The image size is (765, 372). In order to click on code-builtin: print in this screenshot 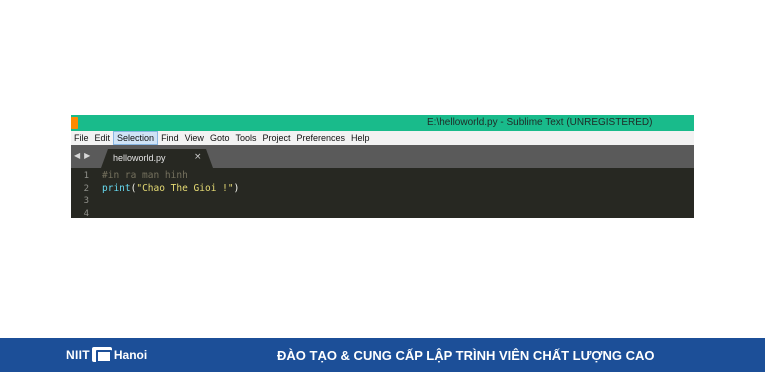, I will do `click(116, 188)`.